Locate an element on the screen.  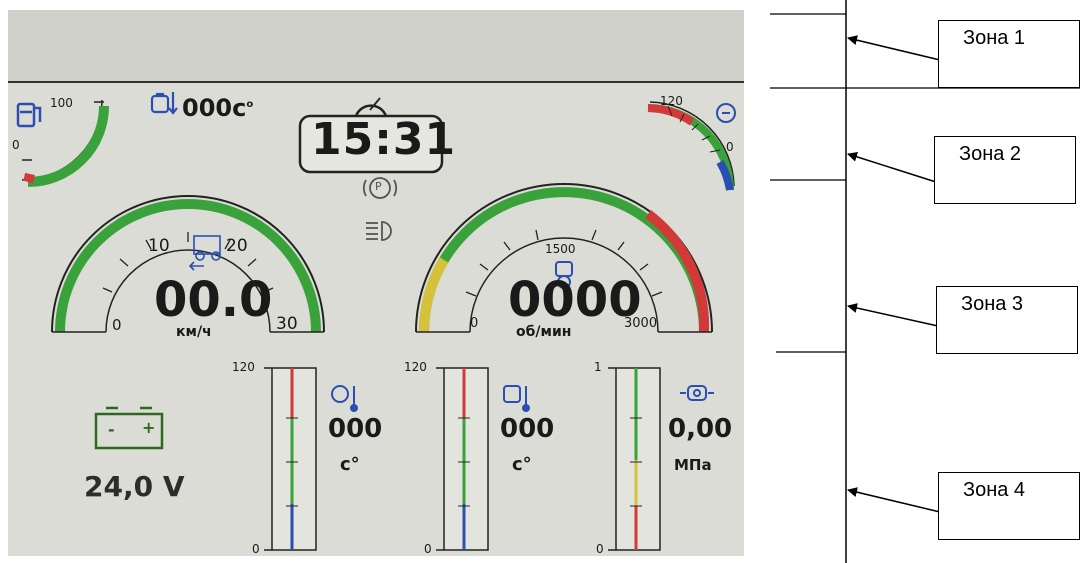
bar3-max-label: 1 is located at coordinates (598, 367).